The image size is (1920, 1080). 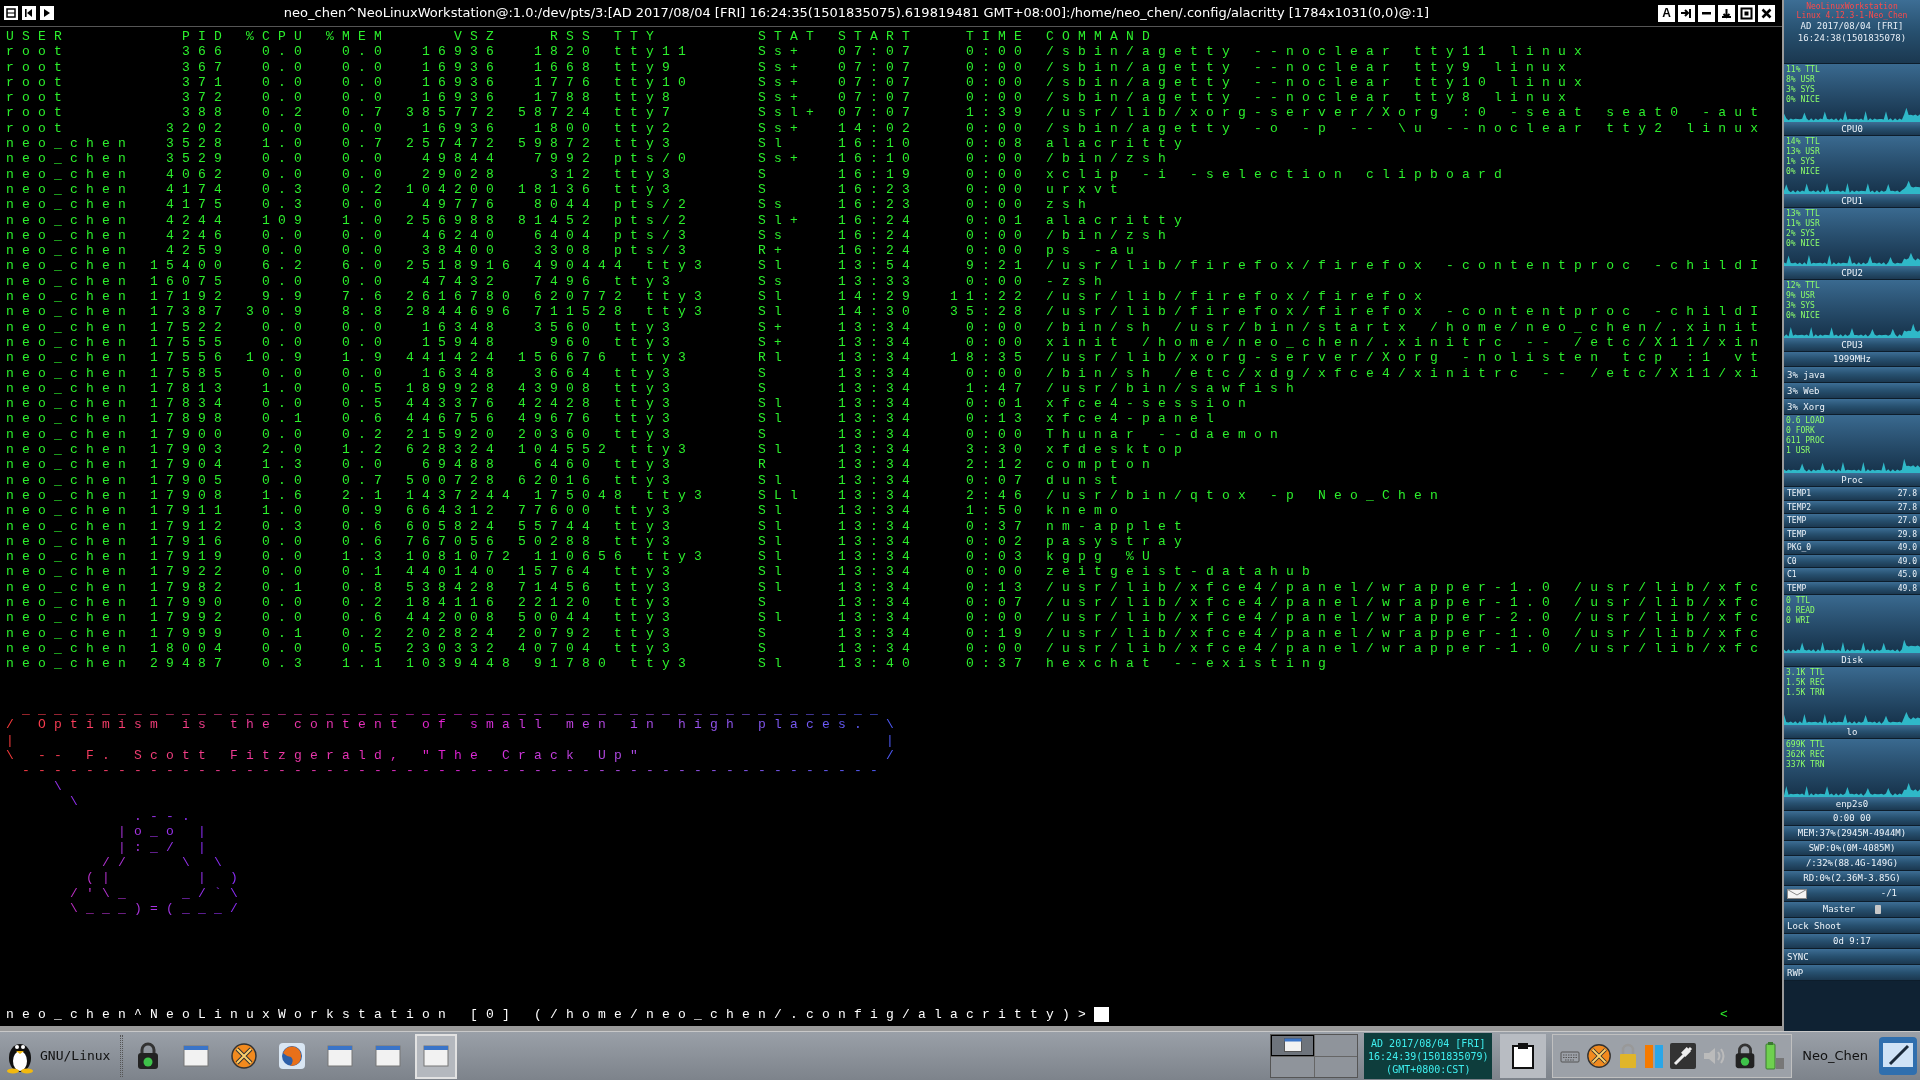 I want to click on terminal-line: neo_chen 17919 0.0 1.3 1081072 110656 tty3 Sl 13:34 0:03 kgpg %U, so click(x=582, y=557).